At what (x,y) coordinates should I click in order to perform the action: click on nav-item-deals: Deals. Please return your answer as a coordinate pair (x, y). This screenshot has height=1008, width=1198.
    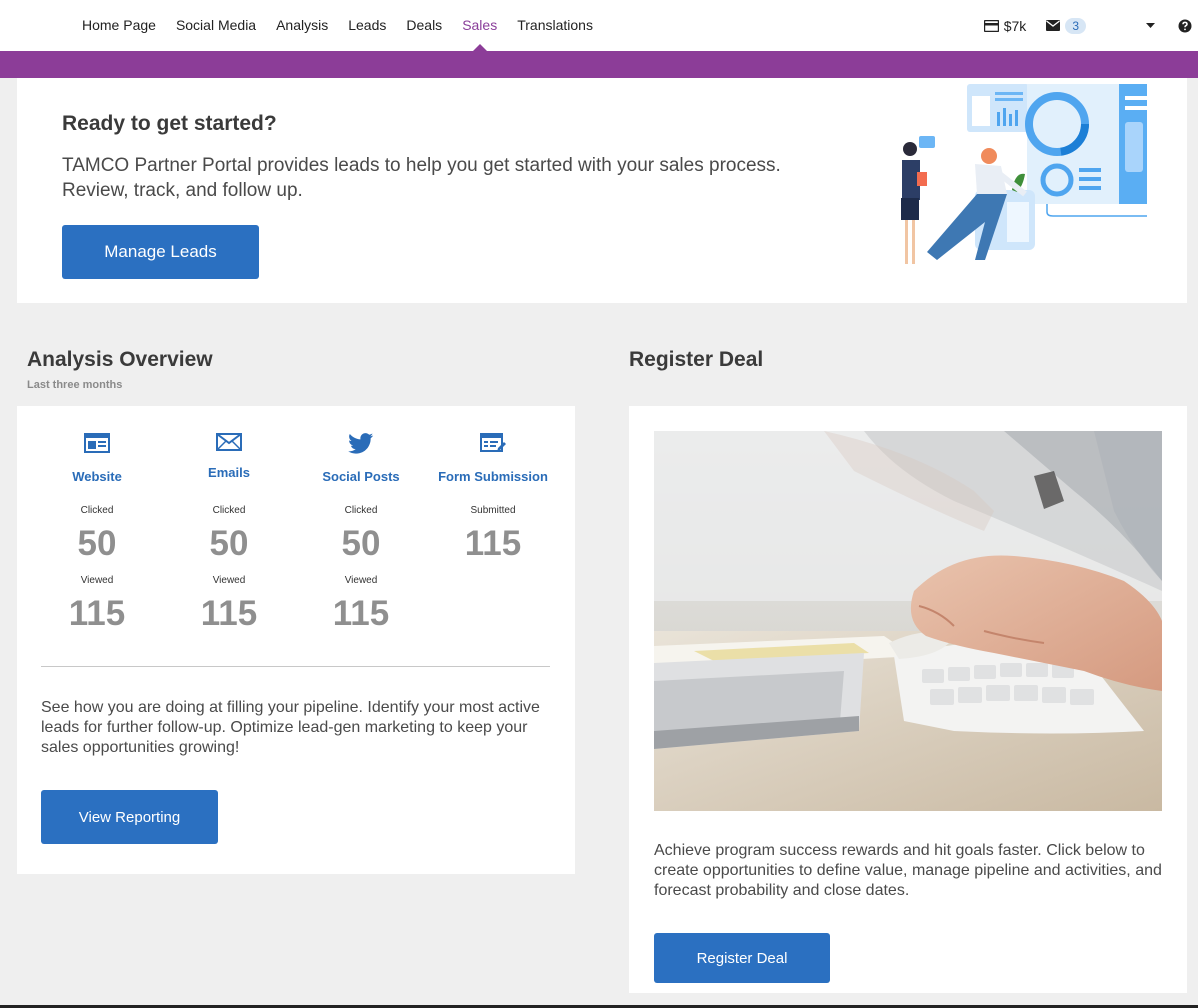
    Looking at the image, I should click on (424, 25).